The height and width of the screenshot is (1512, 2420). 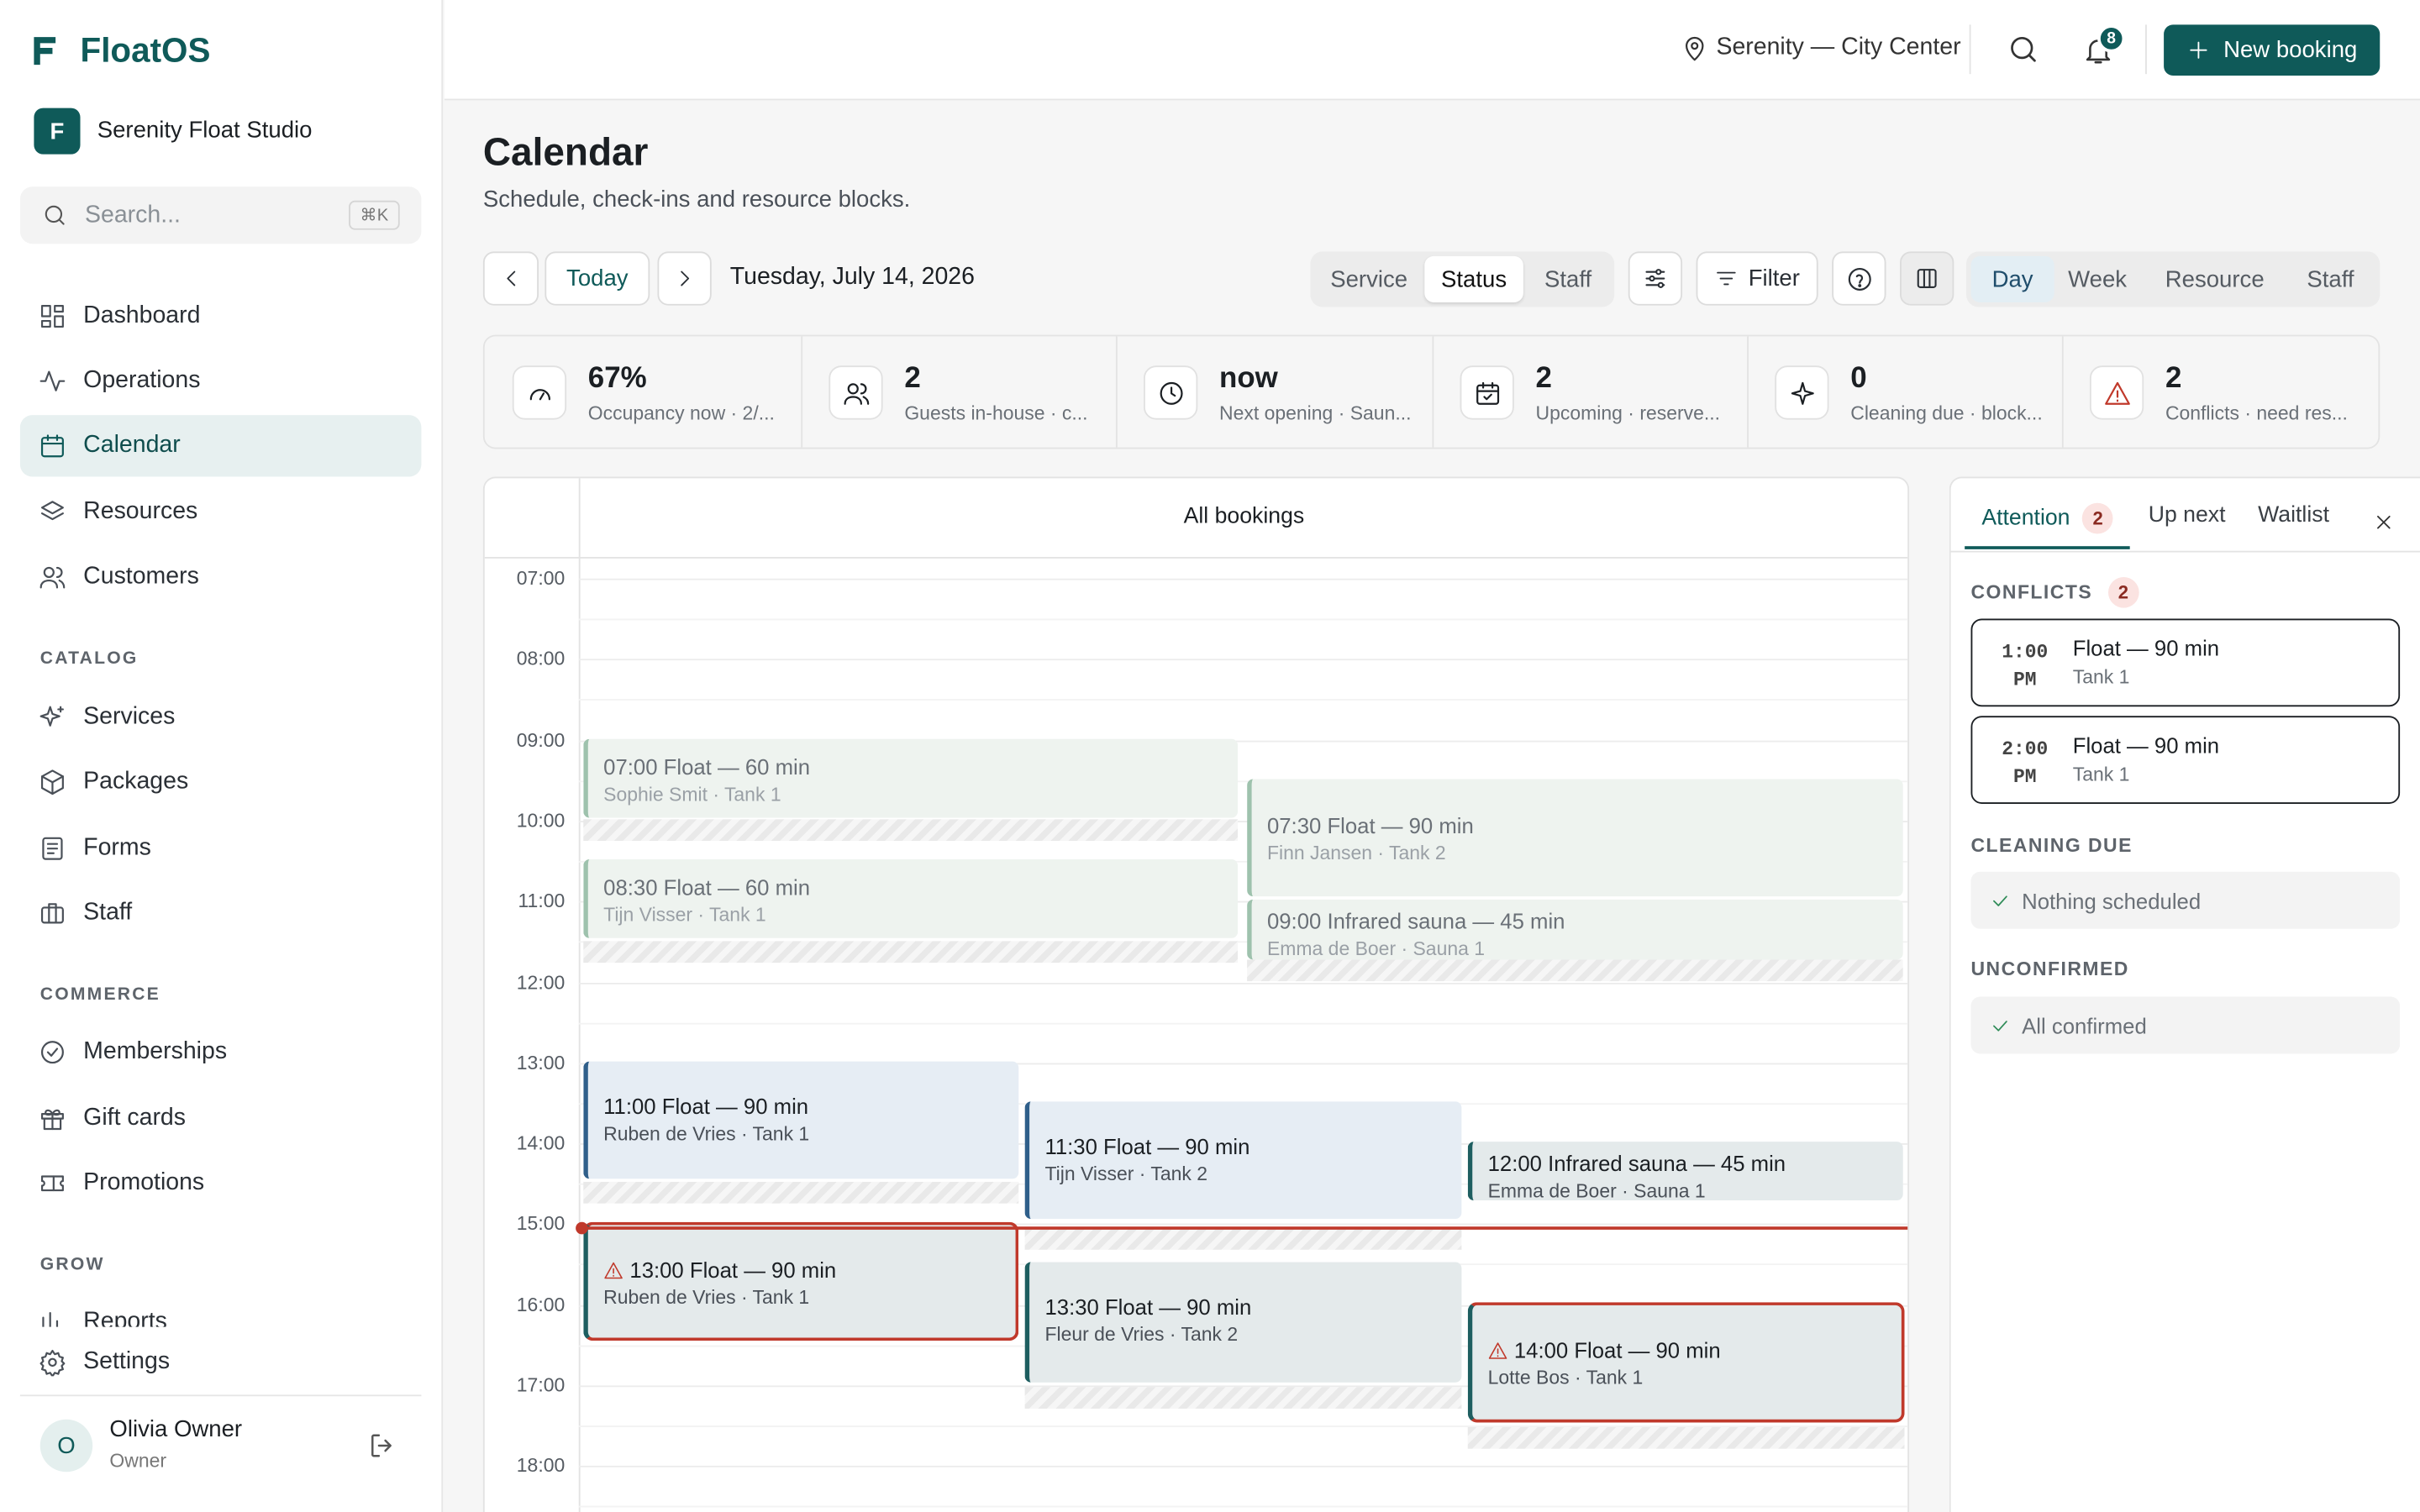 I want to click on adjustments-button, so click(x=1655, y=278).